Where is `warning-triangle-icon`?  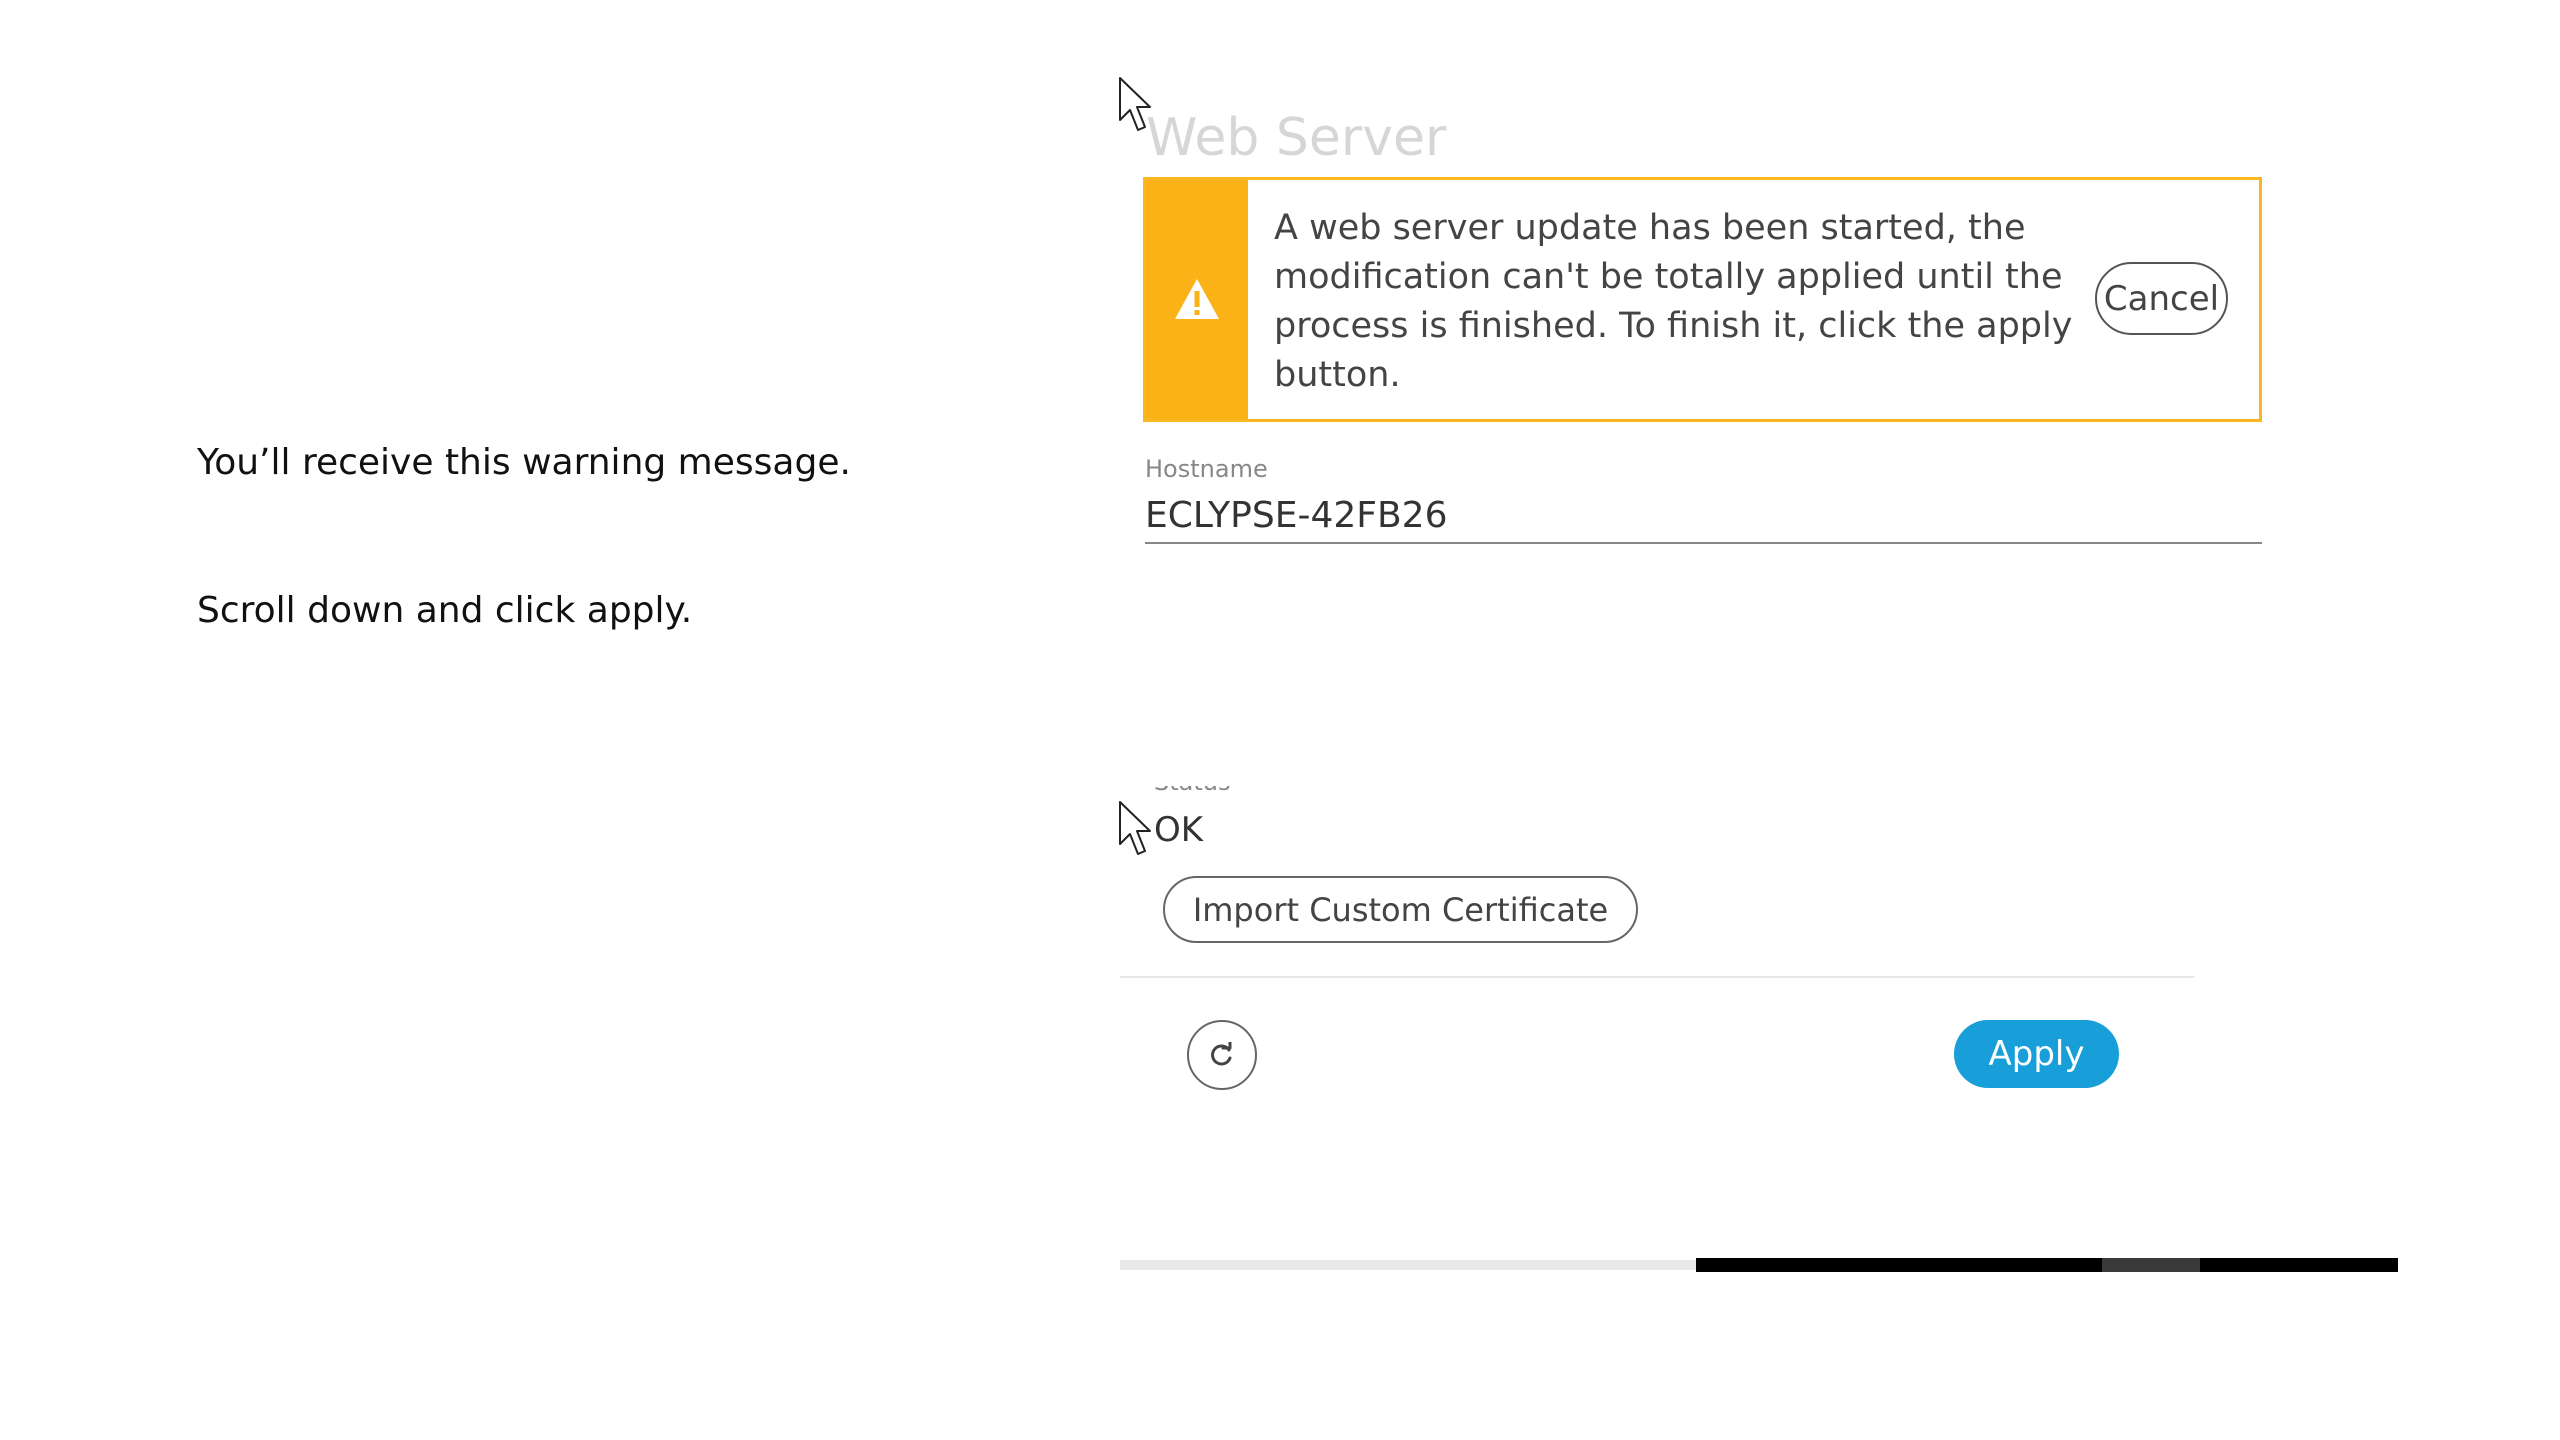 warning-triangle-icon is located at coordinates (1197, 299).